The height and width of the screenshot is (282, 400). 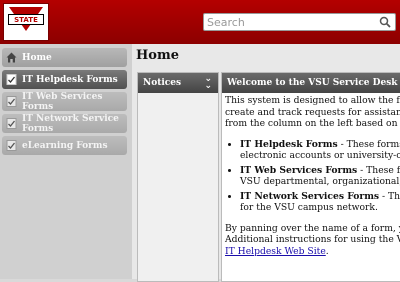 I want to click on sidebar-item-it-network-service-forms: IT Network Service Forms, so click(x=64, y=123).